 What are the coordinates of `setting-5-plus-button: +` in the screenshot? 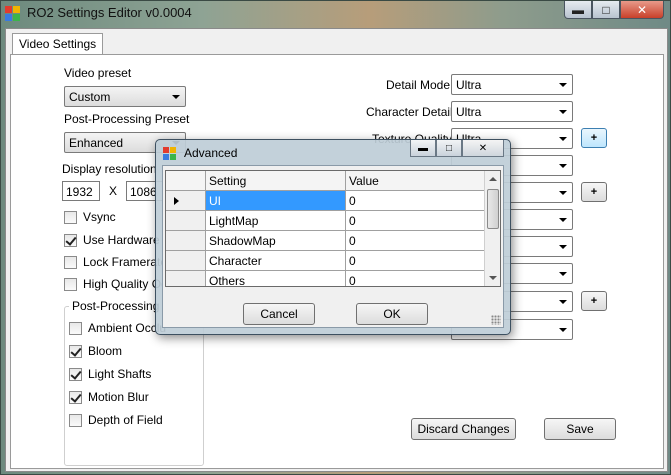 It's located at (594, 192).